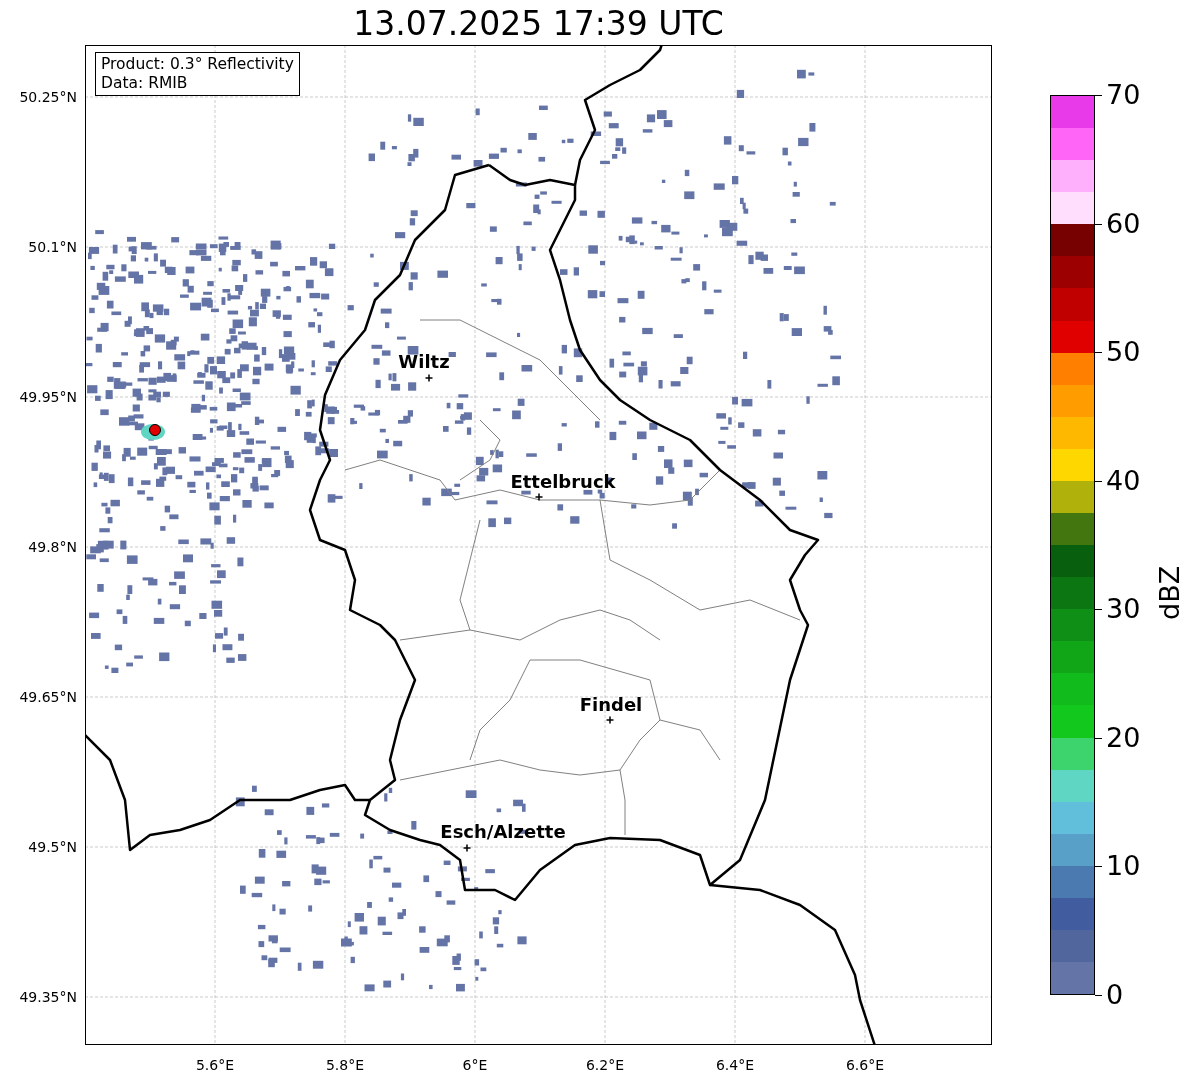 This screenshot has width=1184, height=1081. I want to click on colorbar-tick-label: 70, so click(1123, 95).